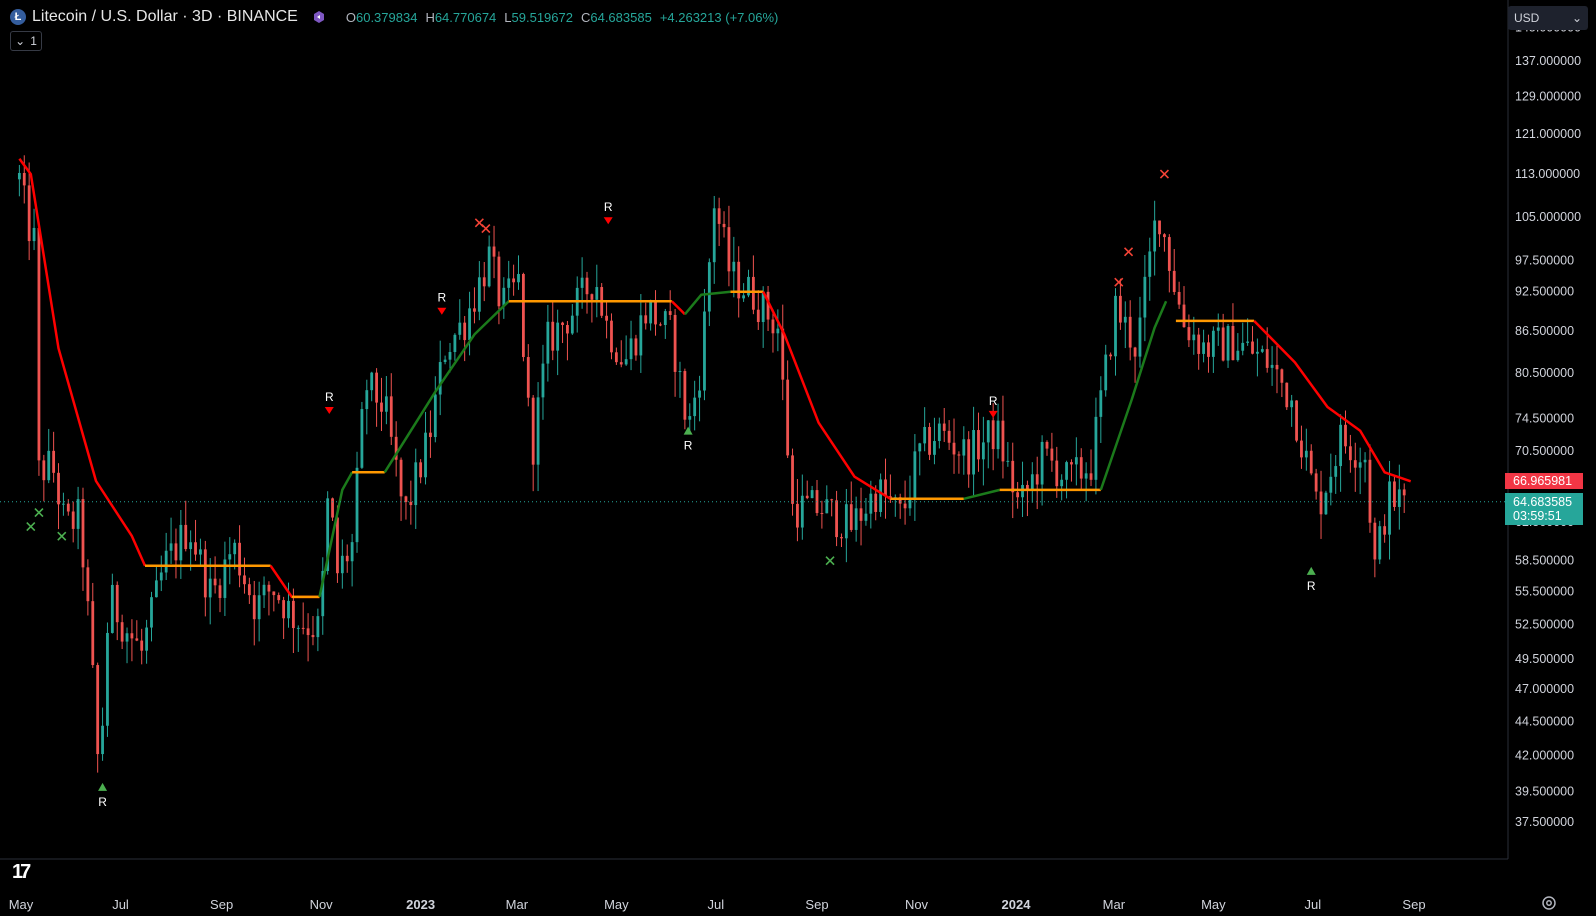  Describe the element at coordinates (165, 17) in the screenshot. I see `symbol-title: Litecoin / U.S. Dollar · 3D · BINANCE` at that location.